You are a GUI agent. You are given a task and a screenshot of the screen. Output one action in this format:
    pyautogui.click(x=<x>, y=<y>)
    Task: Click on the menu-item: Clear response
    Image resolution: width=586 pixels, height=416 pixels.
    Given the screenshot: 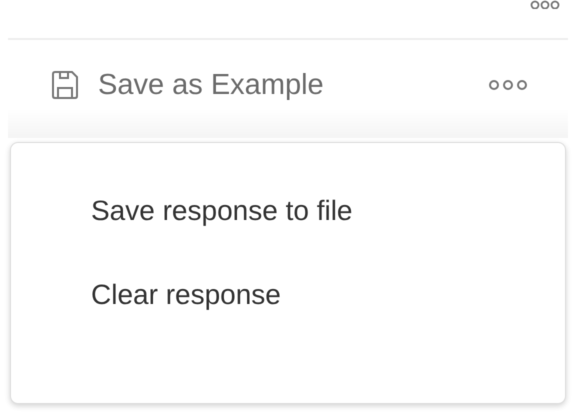 What is the action you would take?
    pyautogui.click(x=288, y=295)
    